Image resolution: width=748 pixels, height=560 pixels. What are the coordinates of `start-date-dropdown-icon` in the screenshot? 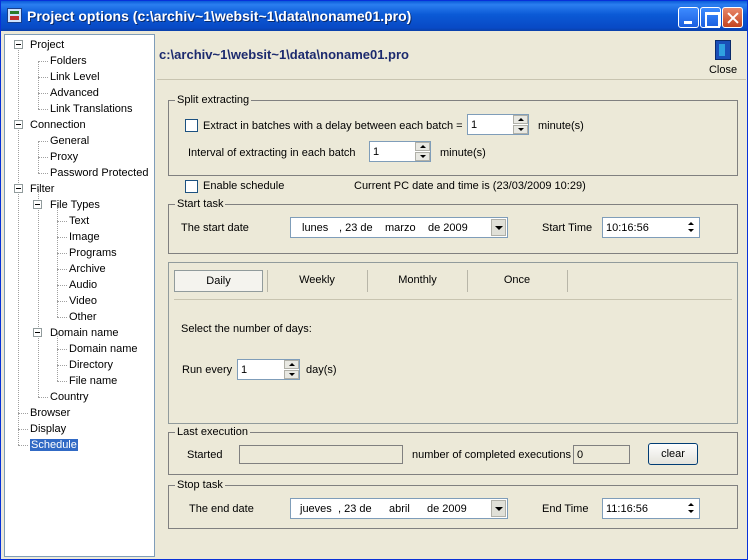 It's located at (498, 227).